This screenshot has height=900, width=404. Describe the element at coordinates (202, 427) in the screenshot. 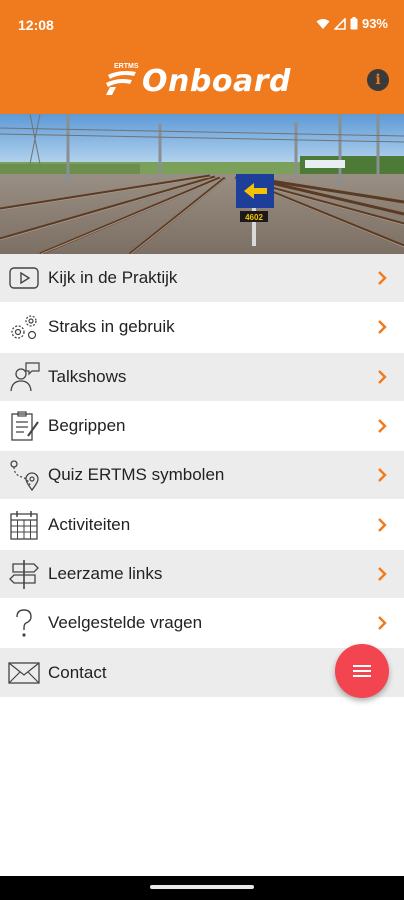

I see `menu-item-begrippen: Begrippen` at that location.